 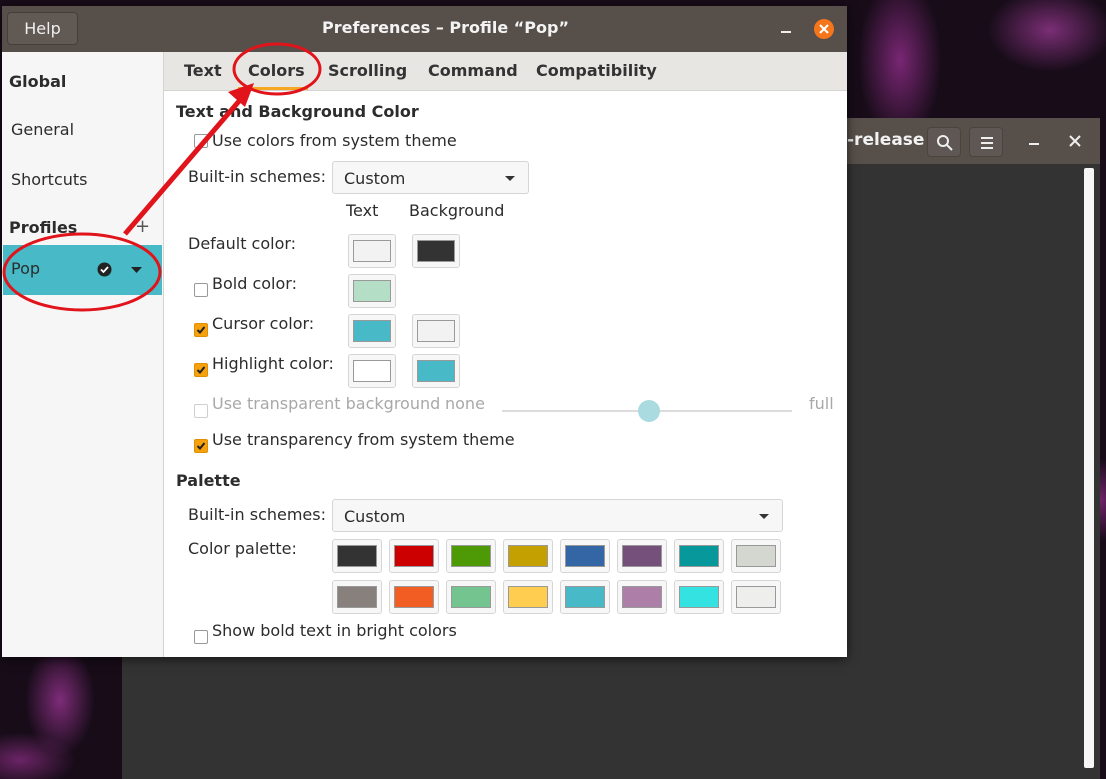 I want to click on transparency-max-label: full, so click(x=821, y=403).